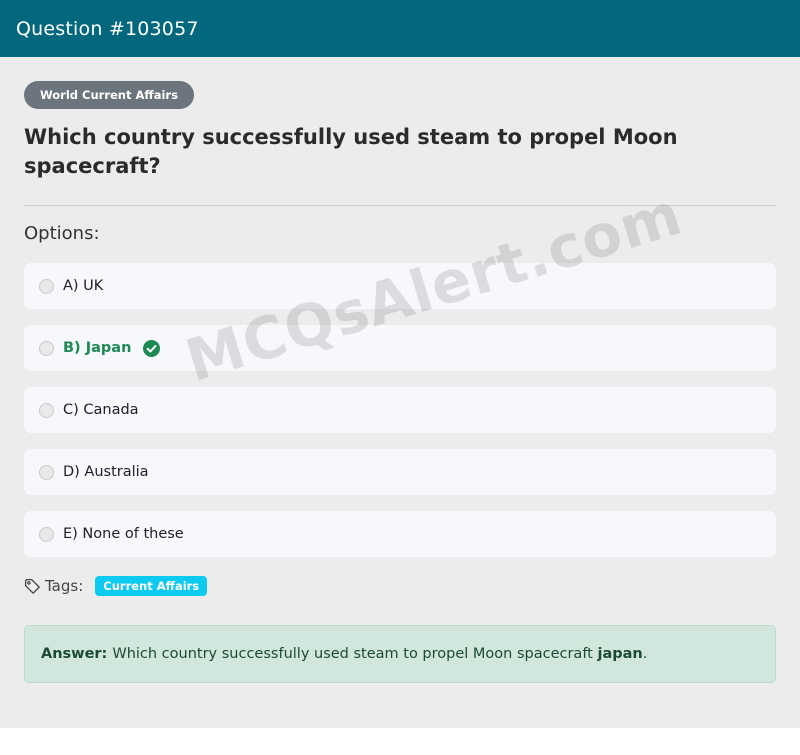 The height and width of the screenshot is (755, 800). I want to click on tags-row: Tags: Current Affairs, so click(116, 586).